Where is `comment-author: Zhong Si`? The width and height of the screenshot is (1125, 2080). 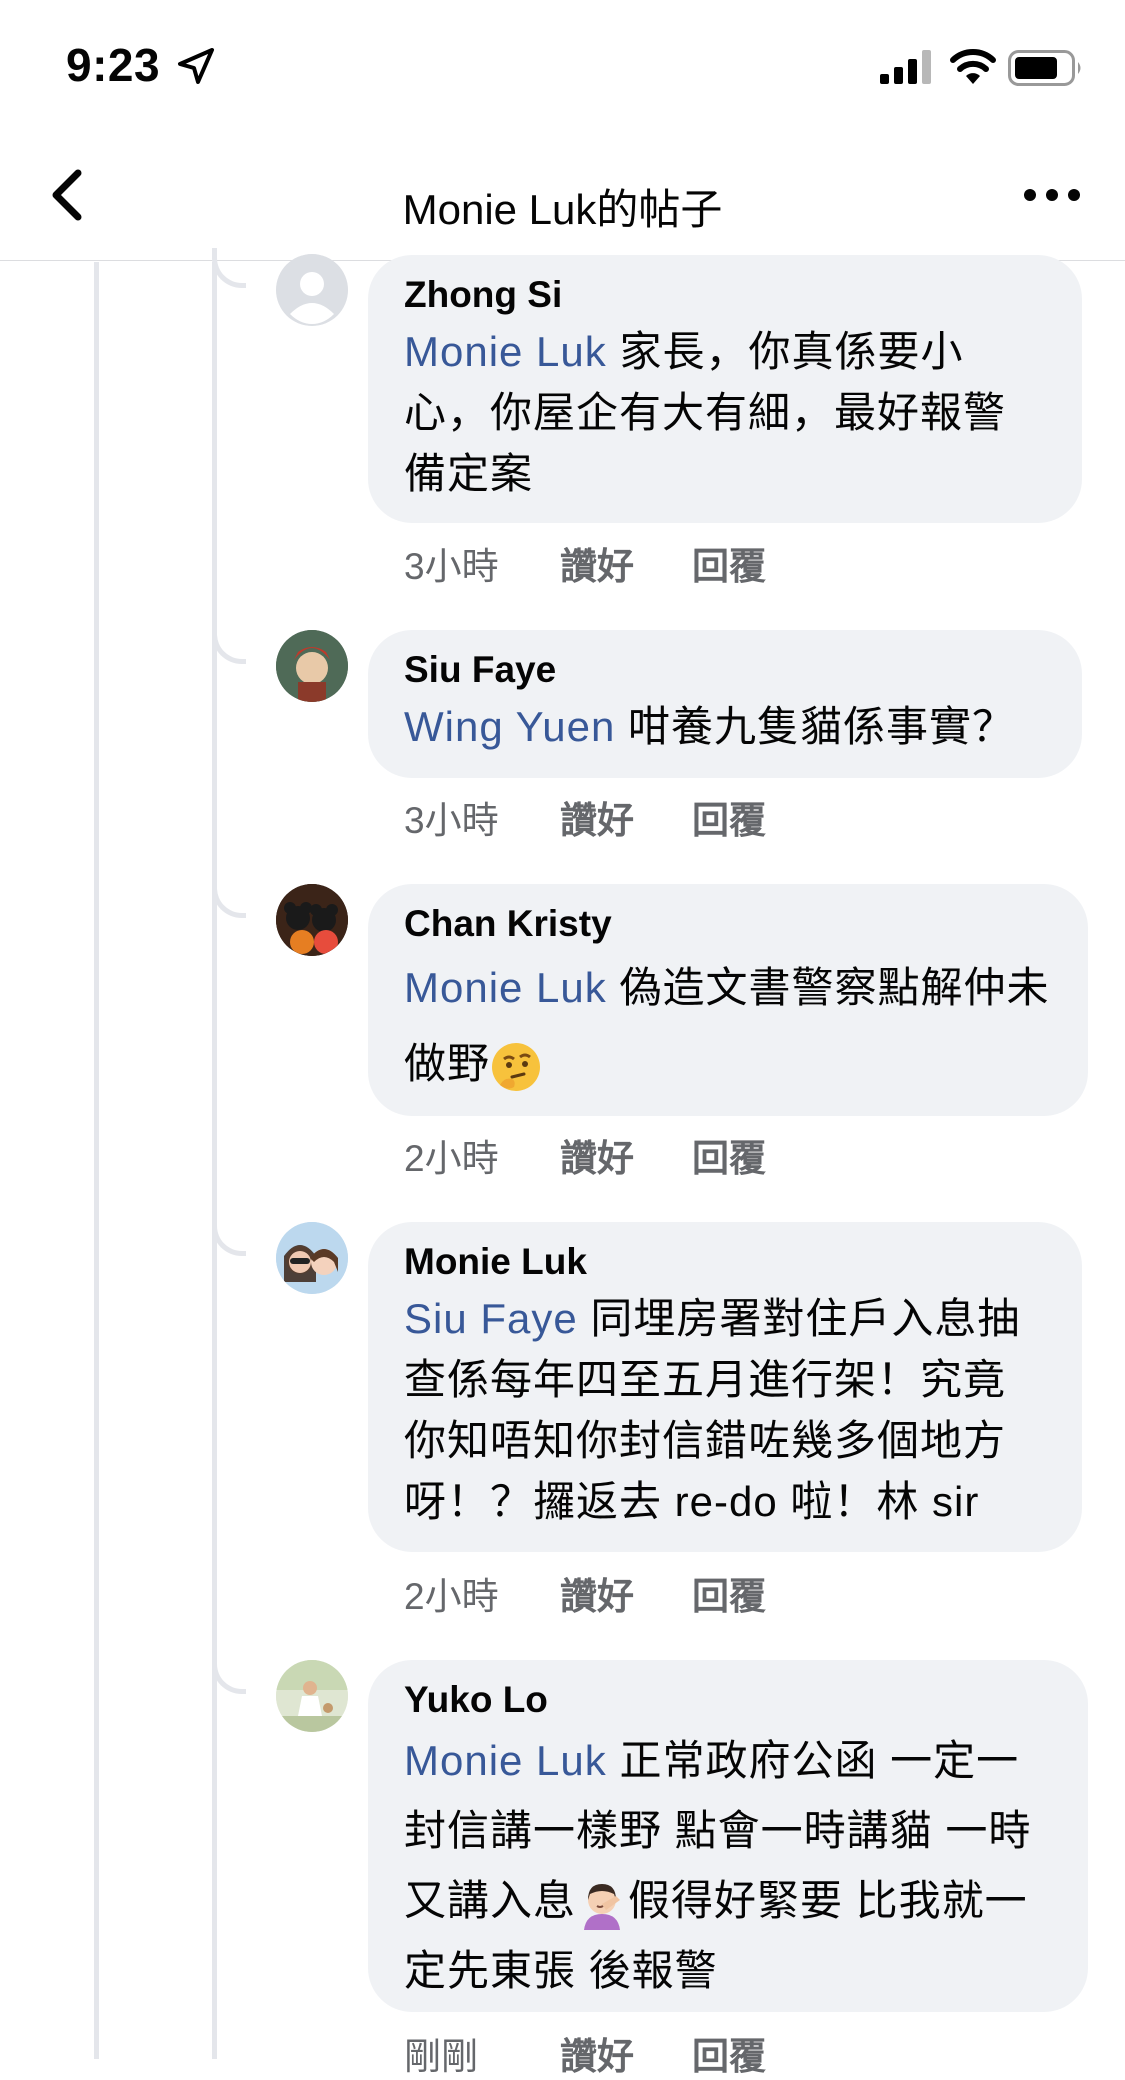 comment-author: Zhong Si is located at coordinates (725, 295).